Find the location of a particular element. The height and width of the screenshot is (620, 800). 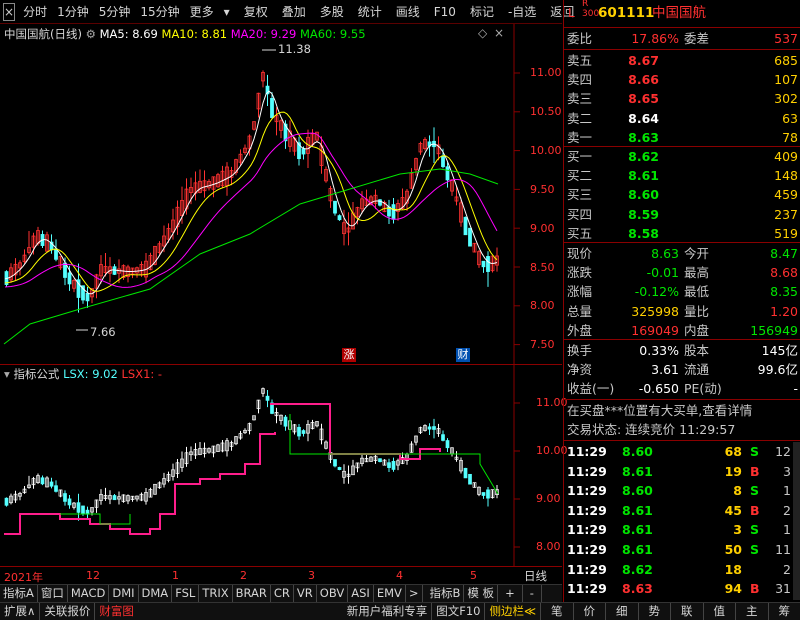

tab-trix: TRIX is located at coordinates (216, 593).